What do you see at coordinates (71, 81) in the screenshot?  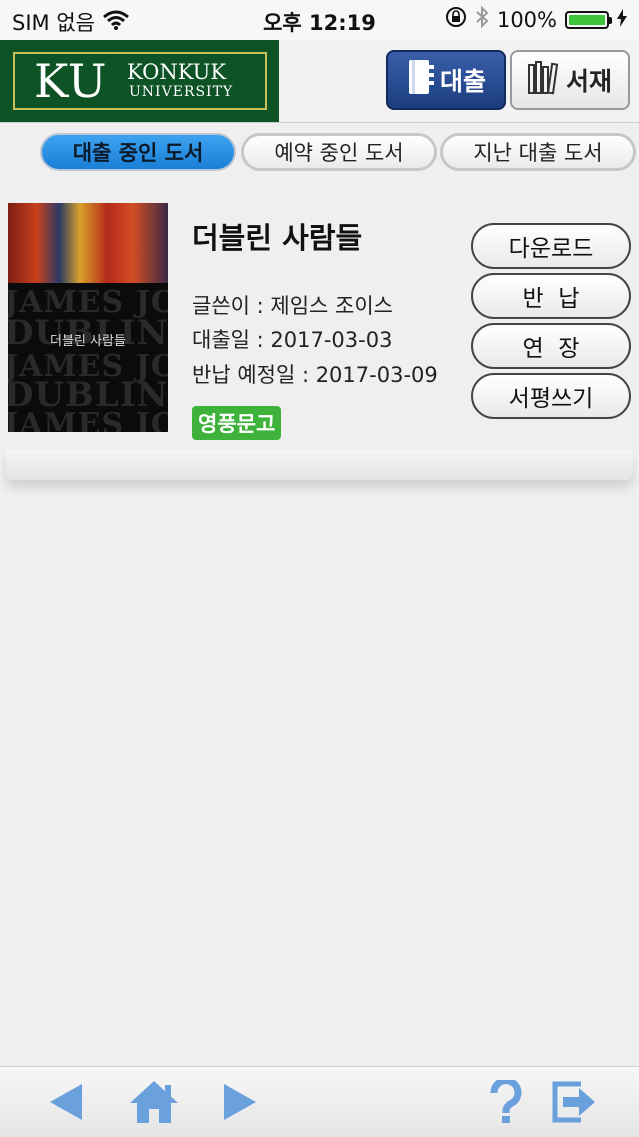 I see `logo-mark: KU` at bounding box center [71, 81].